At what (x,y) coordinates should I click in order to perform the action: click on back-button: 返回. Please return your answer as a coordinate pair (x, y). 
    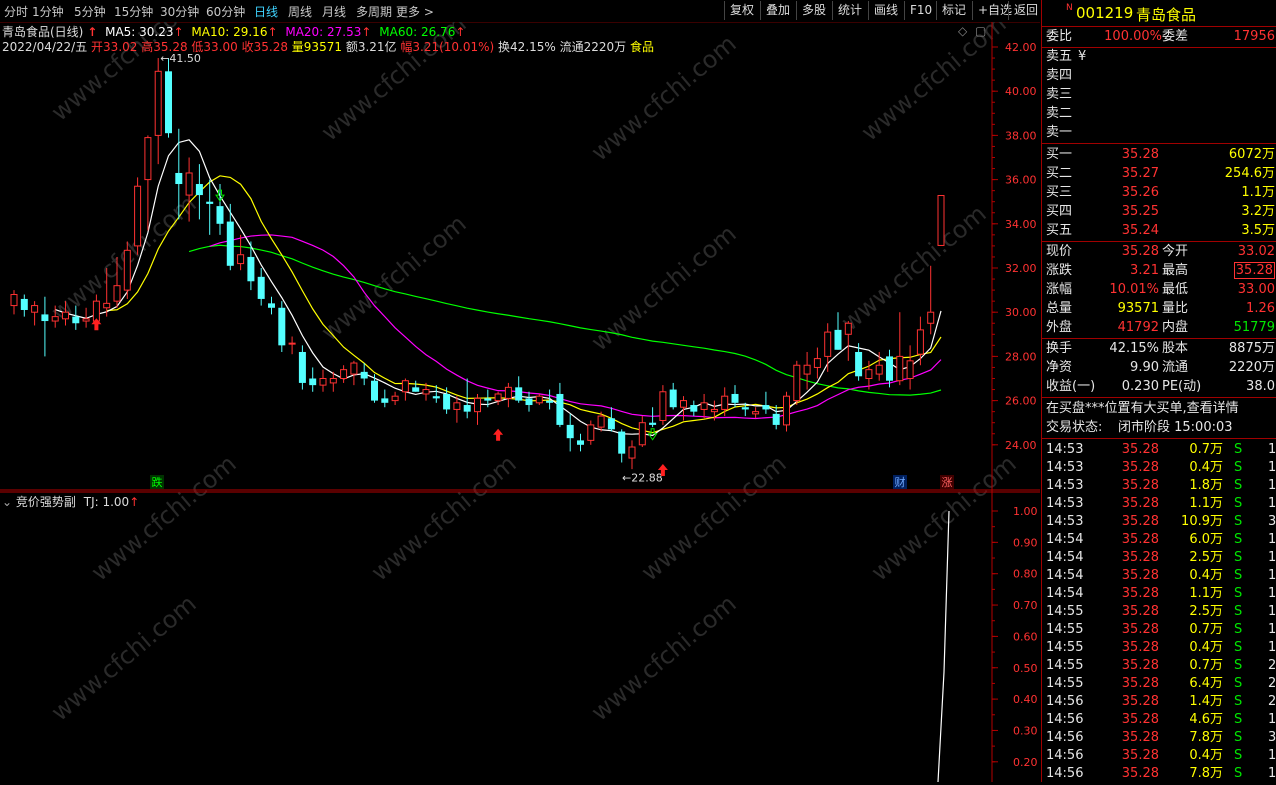
    Looking at the image, I should click on (1024, 10).